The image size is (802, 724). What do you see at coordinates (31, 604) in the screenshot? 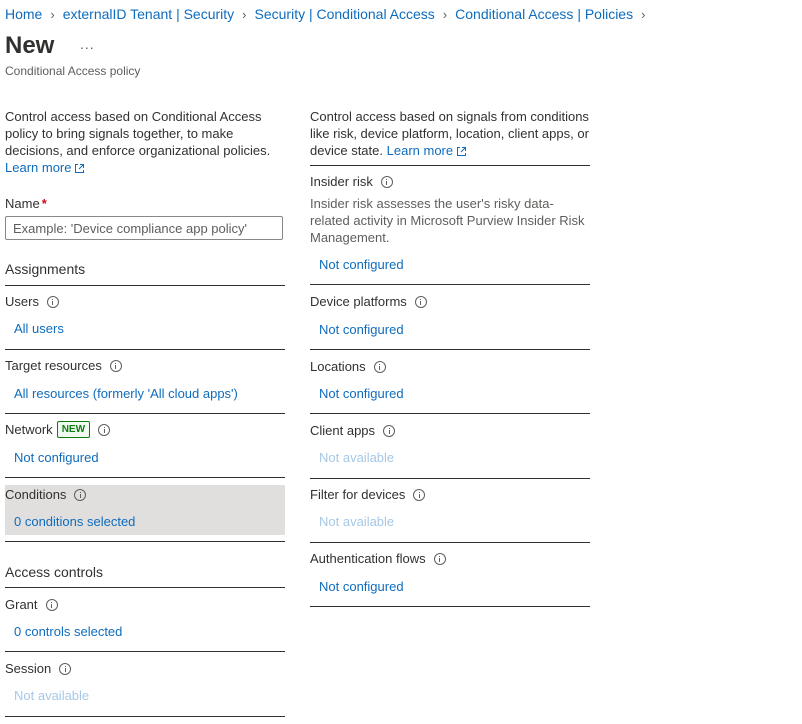
I see `grant-label: Grant` at bounding box center [31, 604].